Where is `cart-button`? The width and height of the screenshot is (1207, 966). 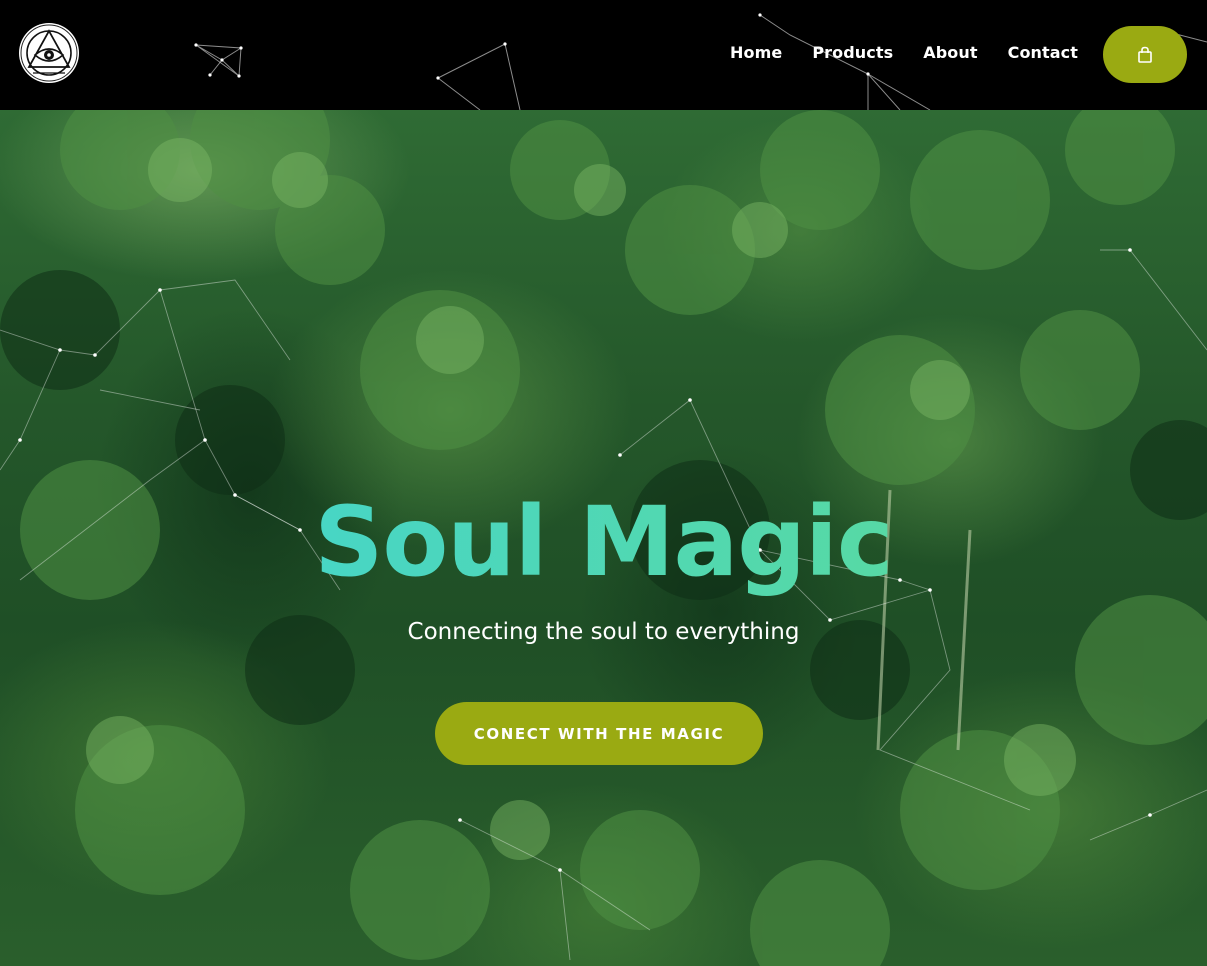
cart-button is located at coordinates (1145, 54).